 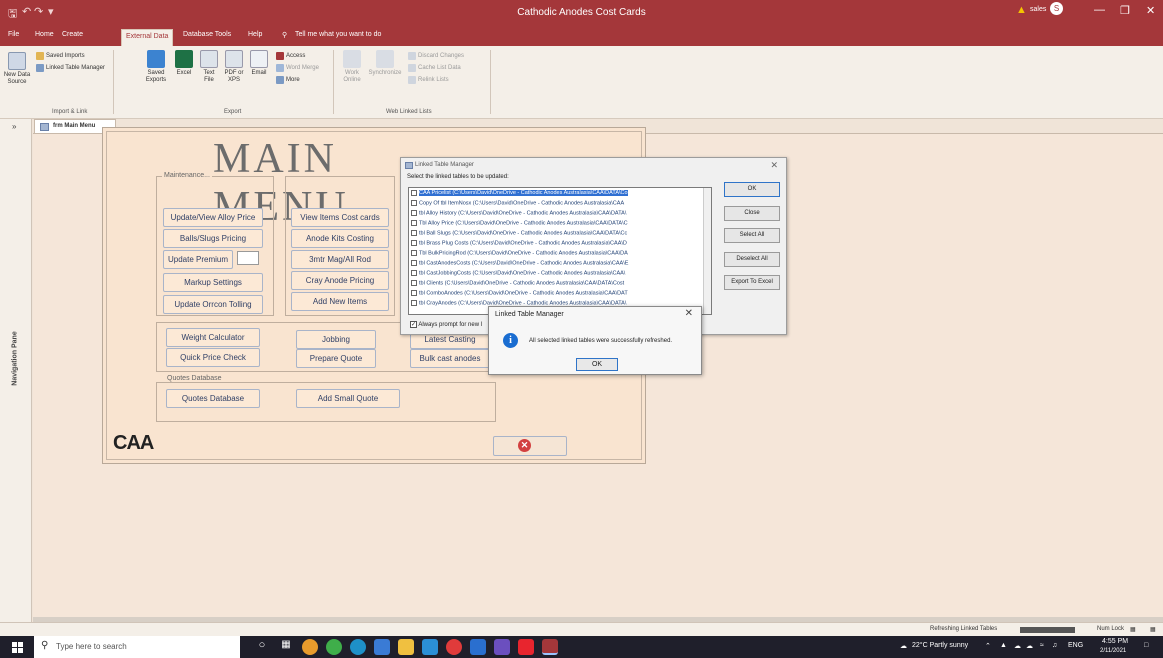 What do you see at coordinates (336, 339) in the screenshot?
I see `jobbing-button: Jobbing` at bounding box center [336, 339].